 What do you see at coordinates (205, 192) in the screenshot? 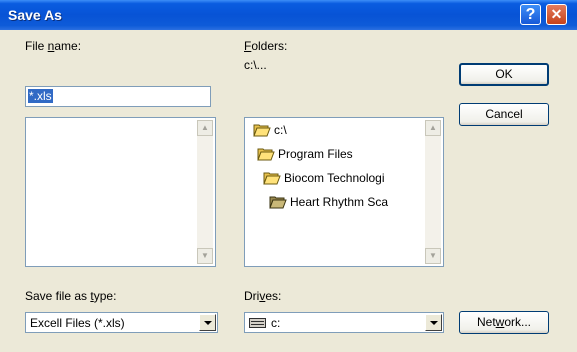
I see `file-list-scrollbar: ▲ ▼` at bounding box center [205, 192].